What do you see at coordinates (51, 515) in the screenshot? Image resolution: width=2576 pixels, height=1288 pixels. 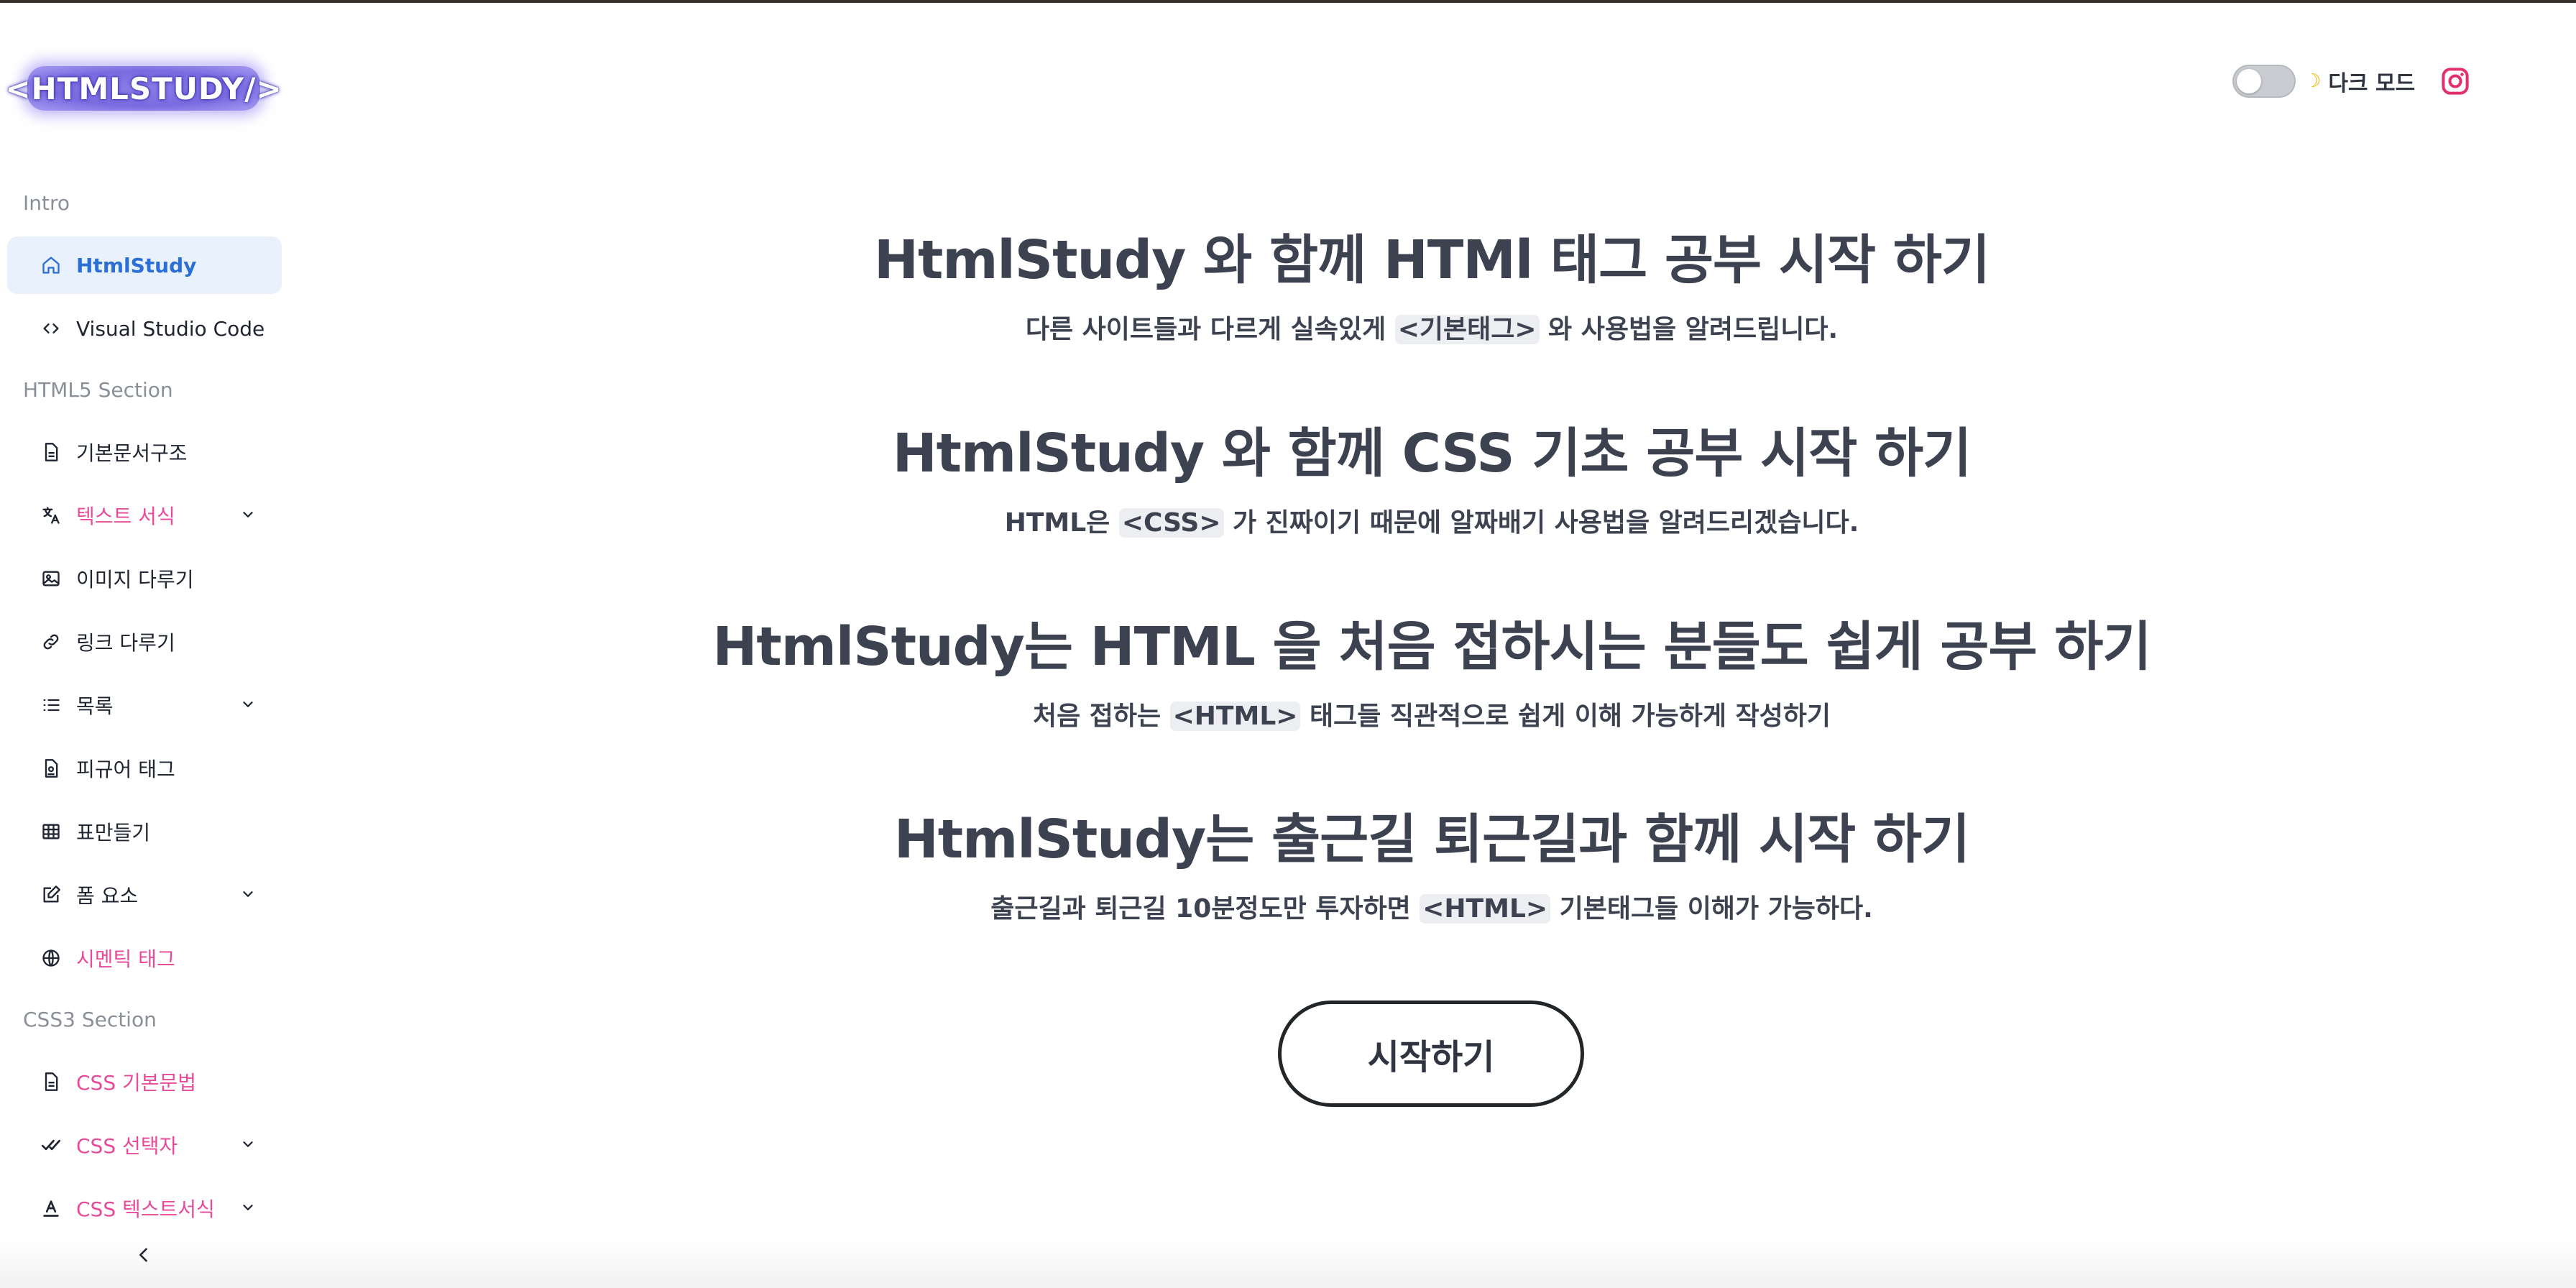 I see `translate-icon` at bounding box center [51, 515].